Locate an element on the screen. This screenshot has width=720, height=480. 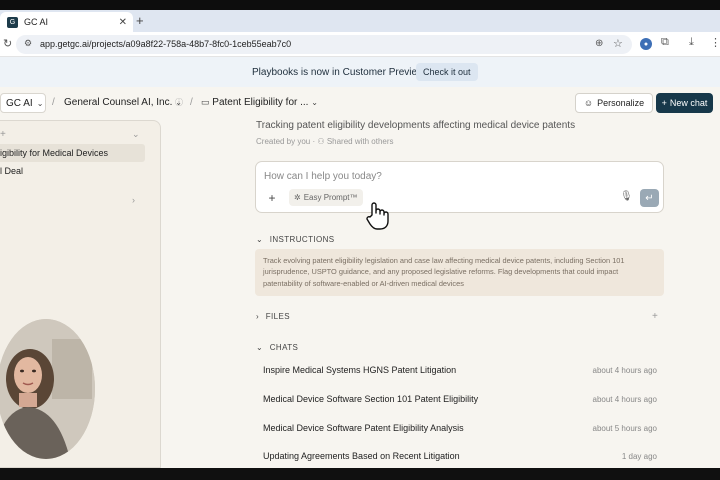
breadcrumb-project: ▭ Patent Eligibility for ... ⌄ is located at coordinates (259, 102).